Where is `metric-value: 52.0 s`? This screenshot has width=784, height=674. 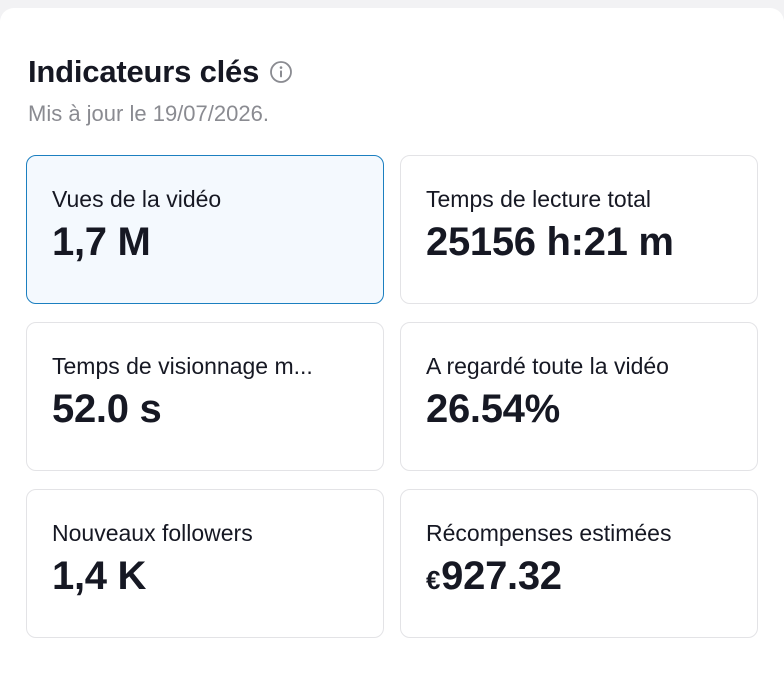
metric-value: 52.0 s is located at coordinates (107, 409).